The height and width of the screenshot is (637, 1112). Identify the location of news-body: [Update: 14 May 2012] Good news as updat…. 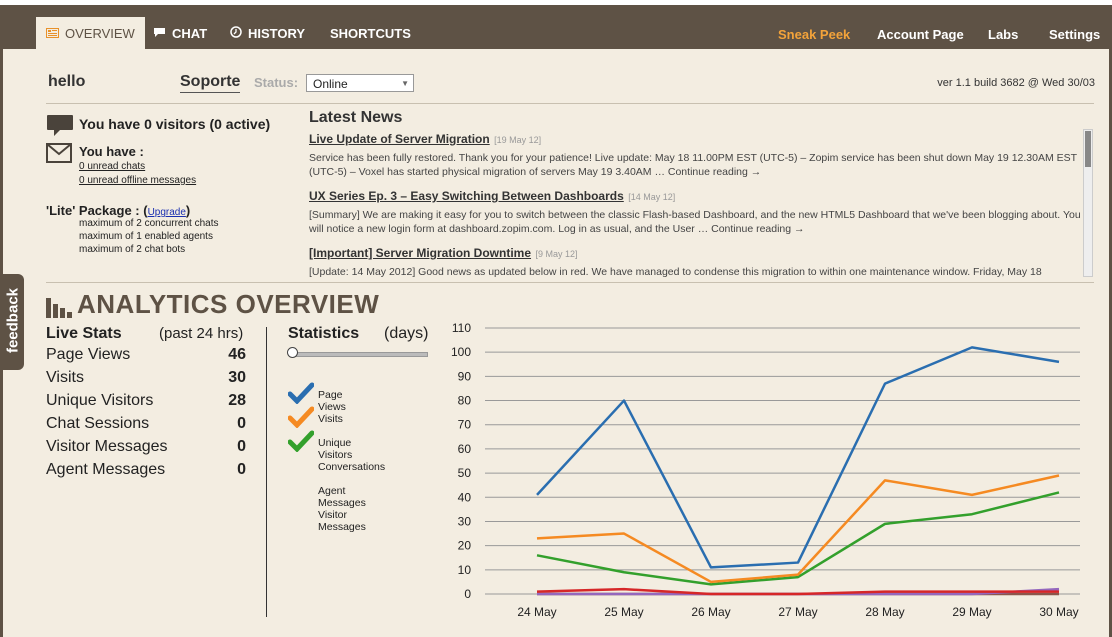
(675, 272).